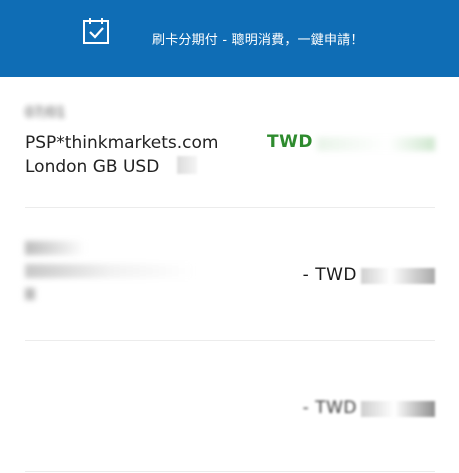 The height and width of the screenshot is (473, 459). Describe the element at coordinates (187, 165) in the screenshot. I see `transaction-foreign-amount-masked` at that location.